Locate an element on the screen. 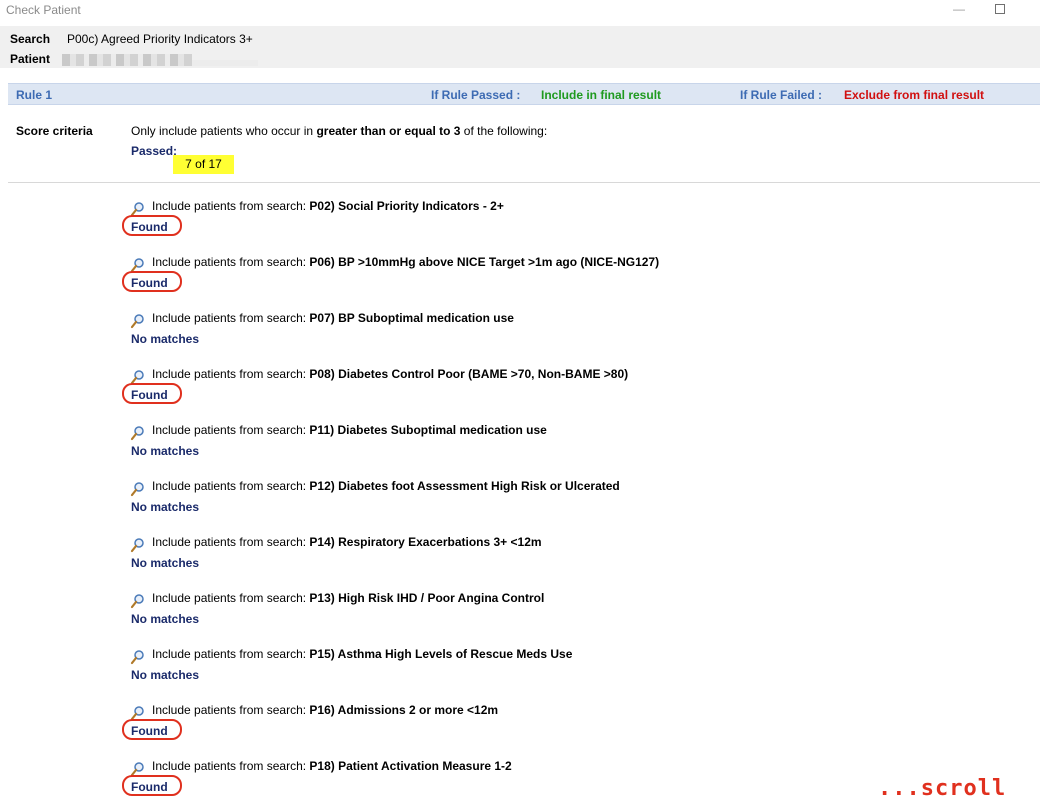 This screenshot has width=1040, height=812. search-label: Search is located at coordinates (30, 39).